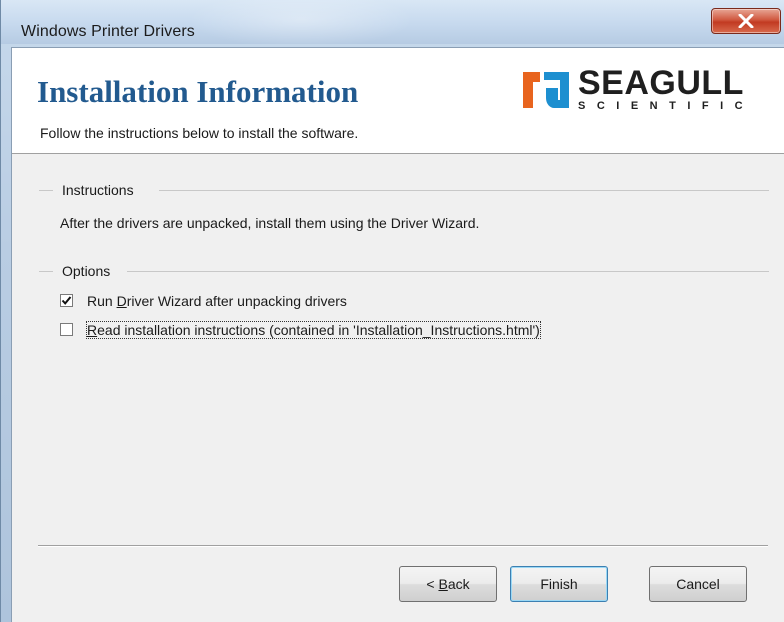  What do you see at coordinates (198, 91) in the screenshot?
I see `page-title: Installation Information` at bounding box center [198, 91].